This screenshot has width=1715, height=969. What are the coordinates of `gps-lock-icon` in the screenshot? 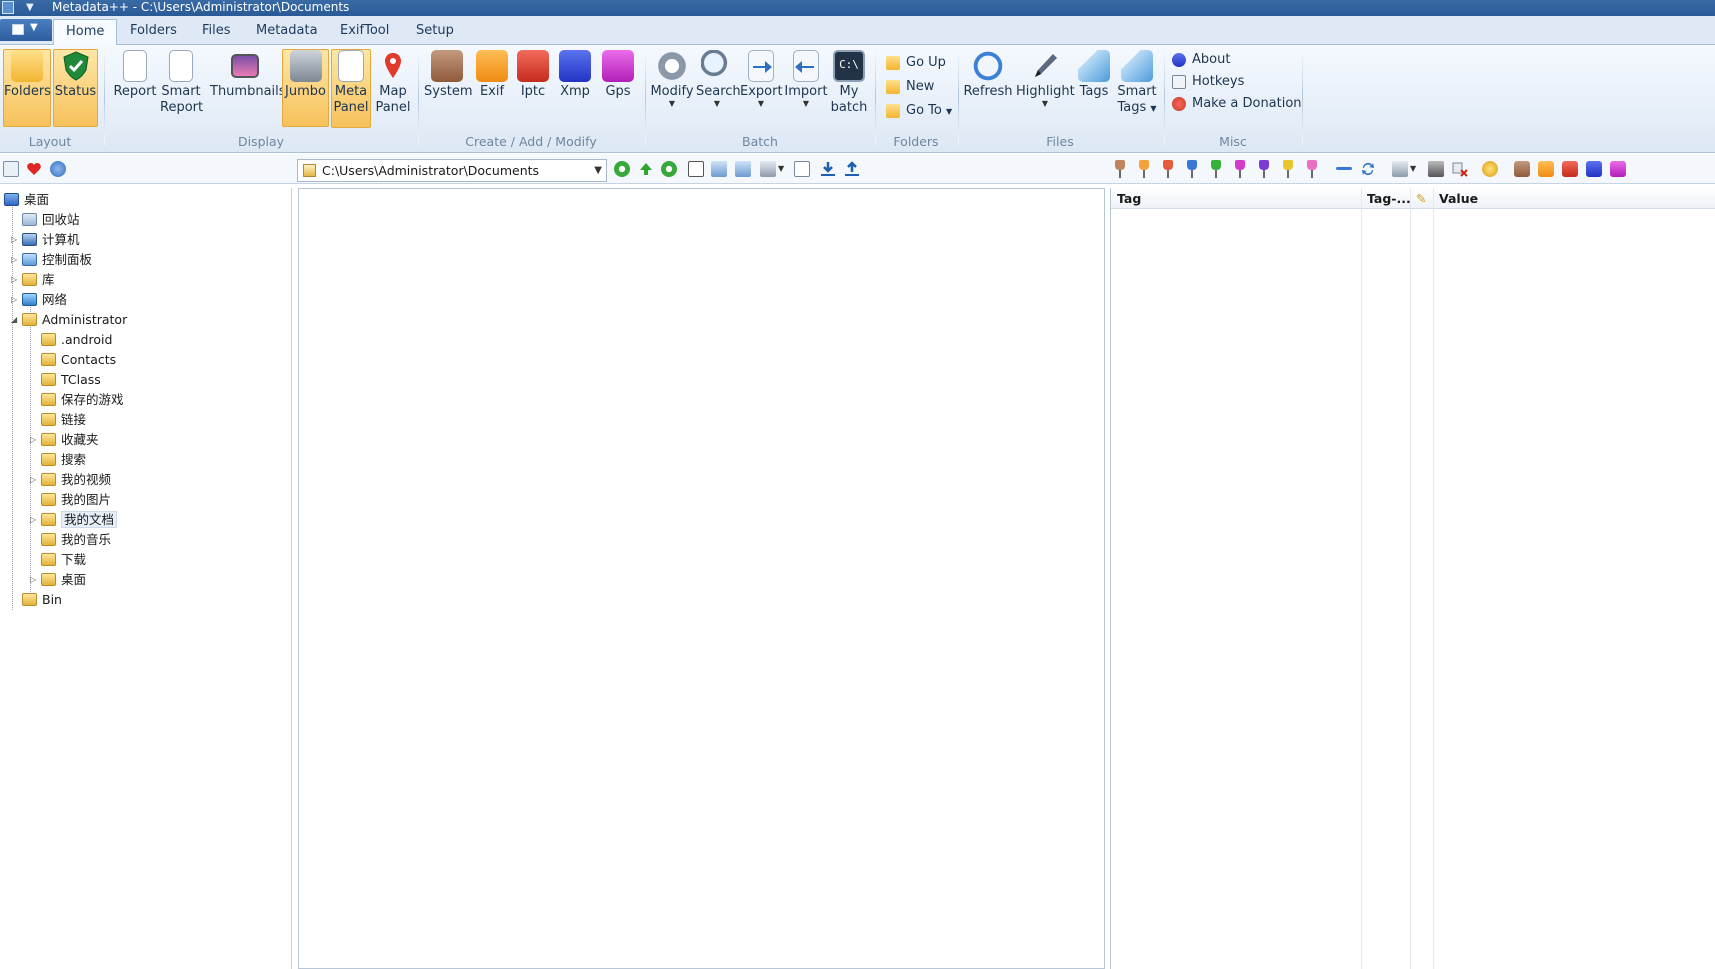 It's located at (1618, 169).